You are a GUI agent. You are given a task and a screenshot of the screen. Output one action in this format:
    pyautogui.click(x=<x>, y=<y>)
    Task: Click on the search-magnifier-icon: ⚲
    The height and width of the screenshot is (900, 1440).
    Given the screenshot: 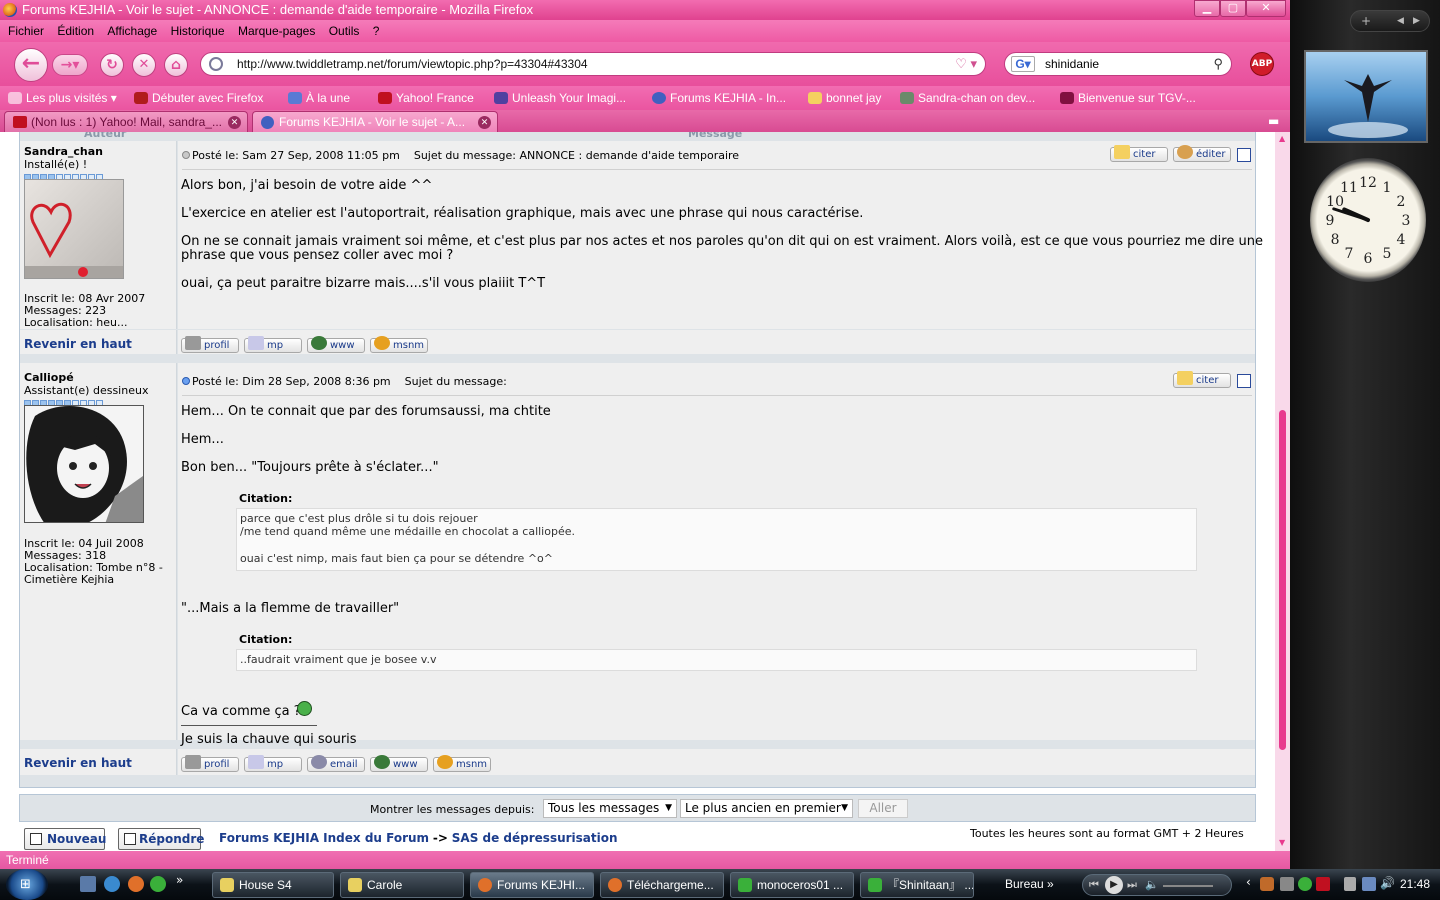 What is the action you would take?
    pyautogui.click(x=1218, y=64)
    